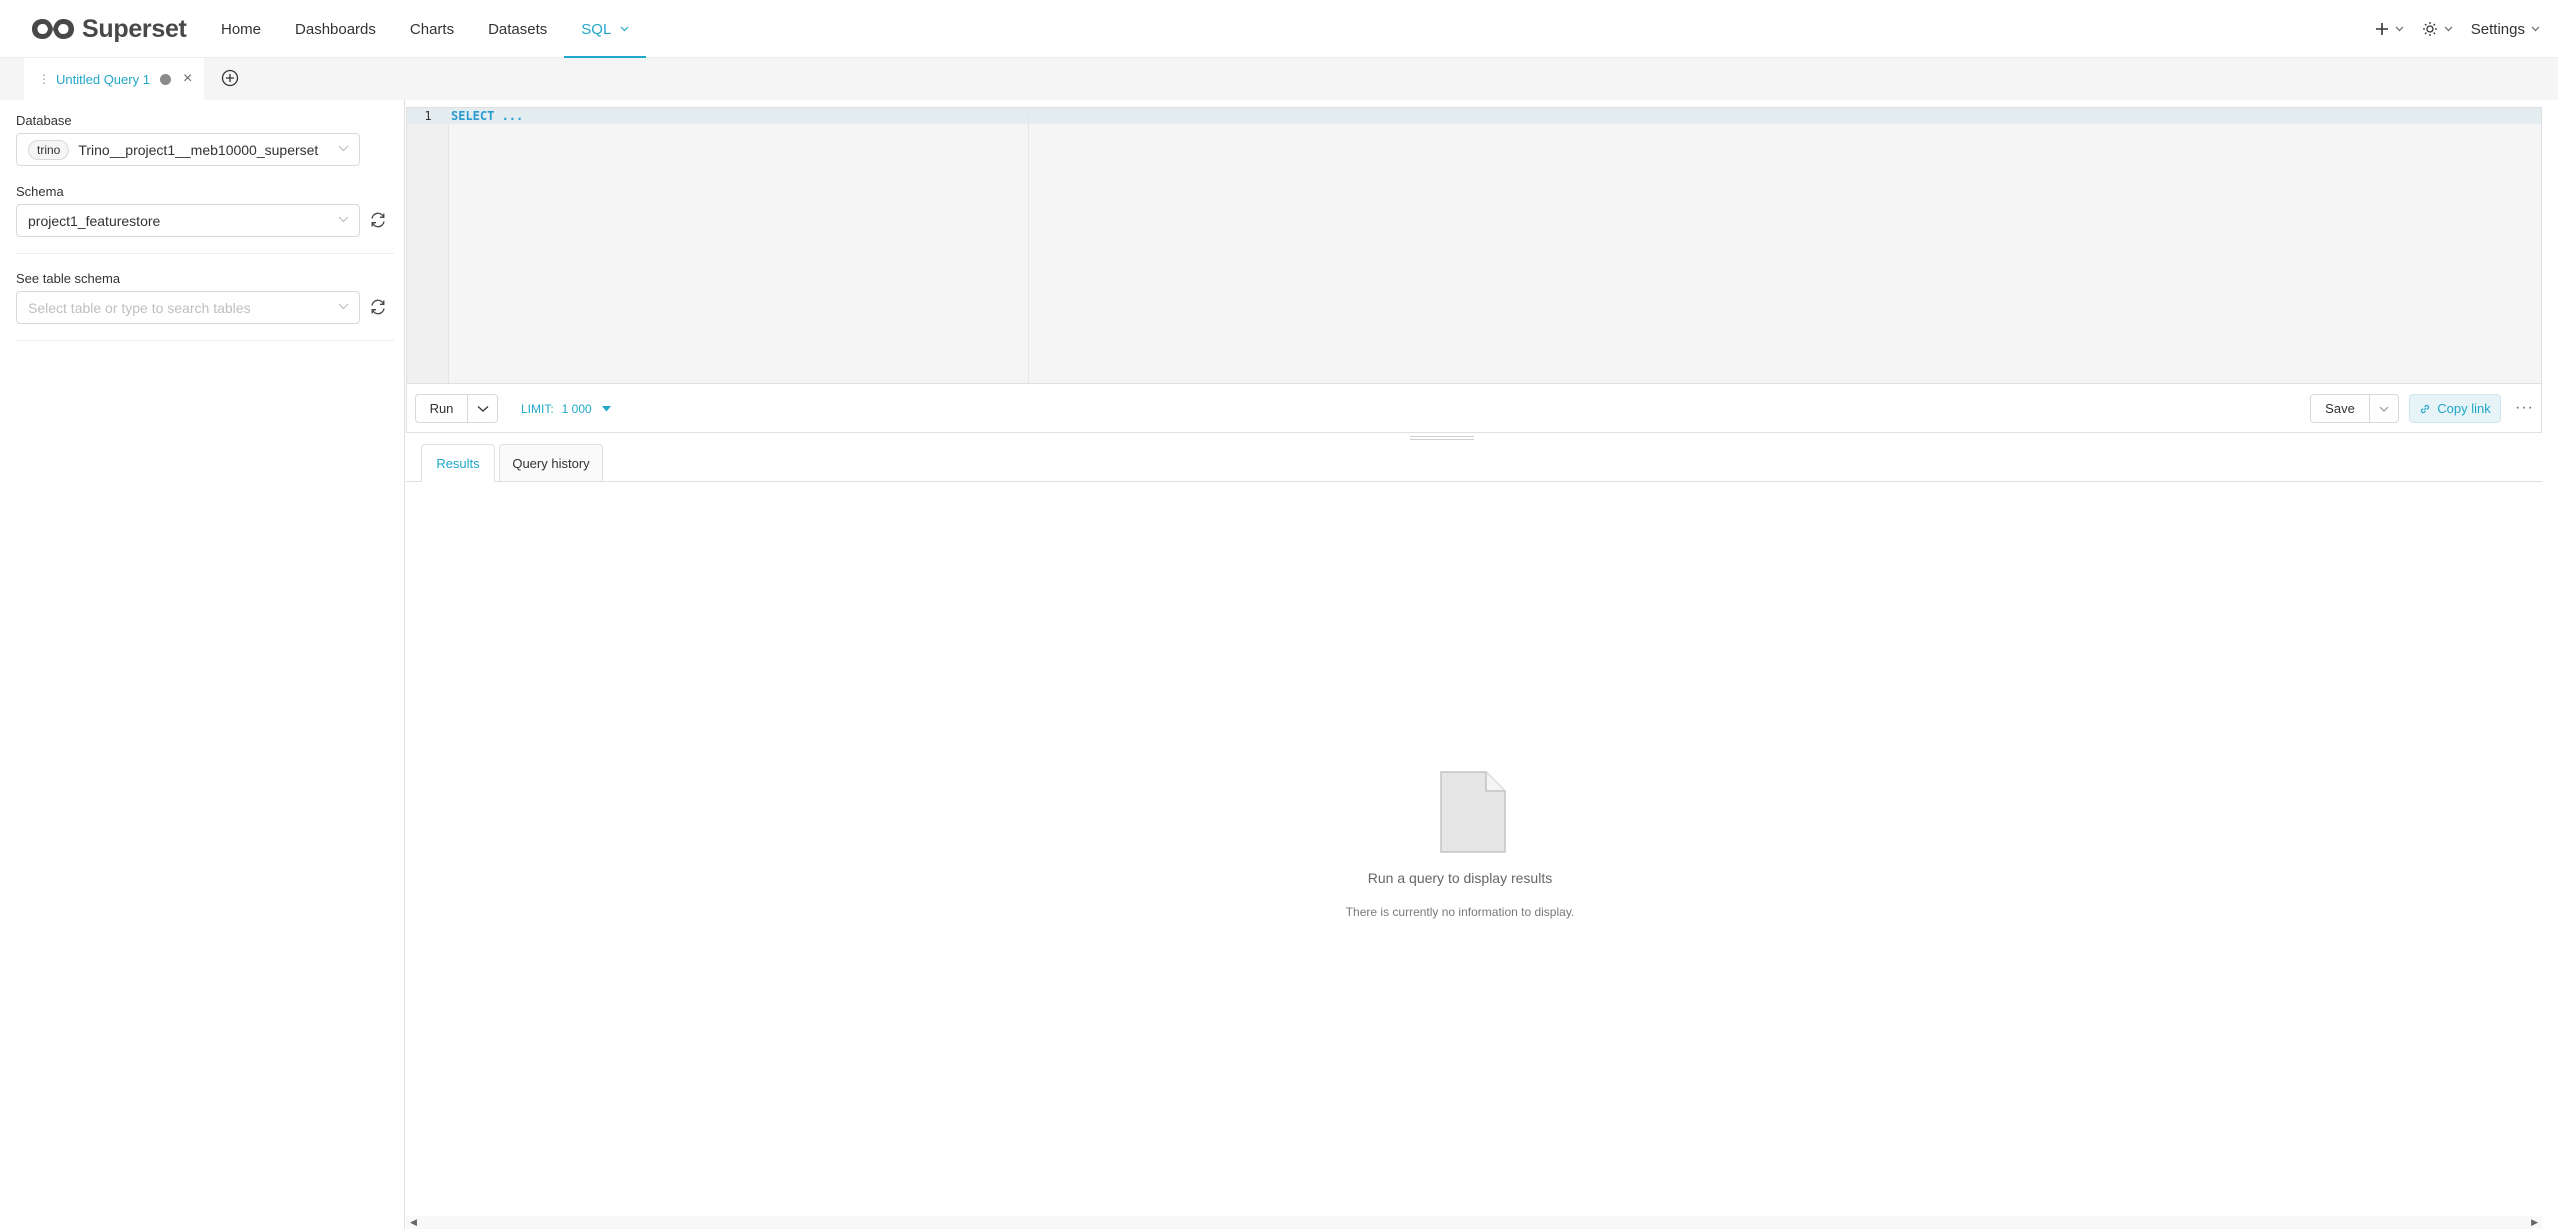 The image size is (2558, 1229). Describe the element at coordinates (165, 79) in the screenshot. I see `query-status-dot` at that location.